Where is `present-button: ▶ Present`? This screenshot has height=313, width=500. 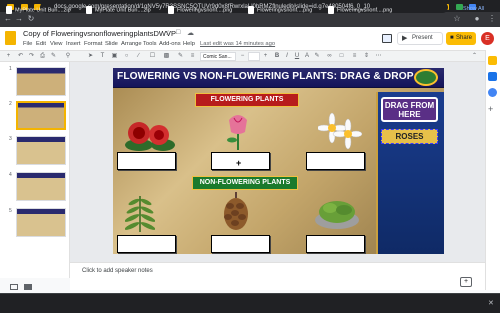
present-button: ▶ Present is located at coordinates (420, 38).